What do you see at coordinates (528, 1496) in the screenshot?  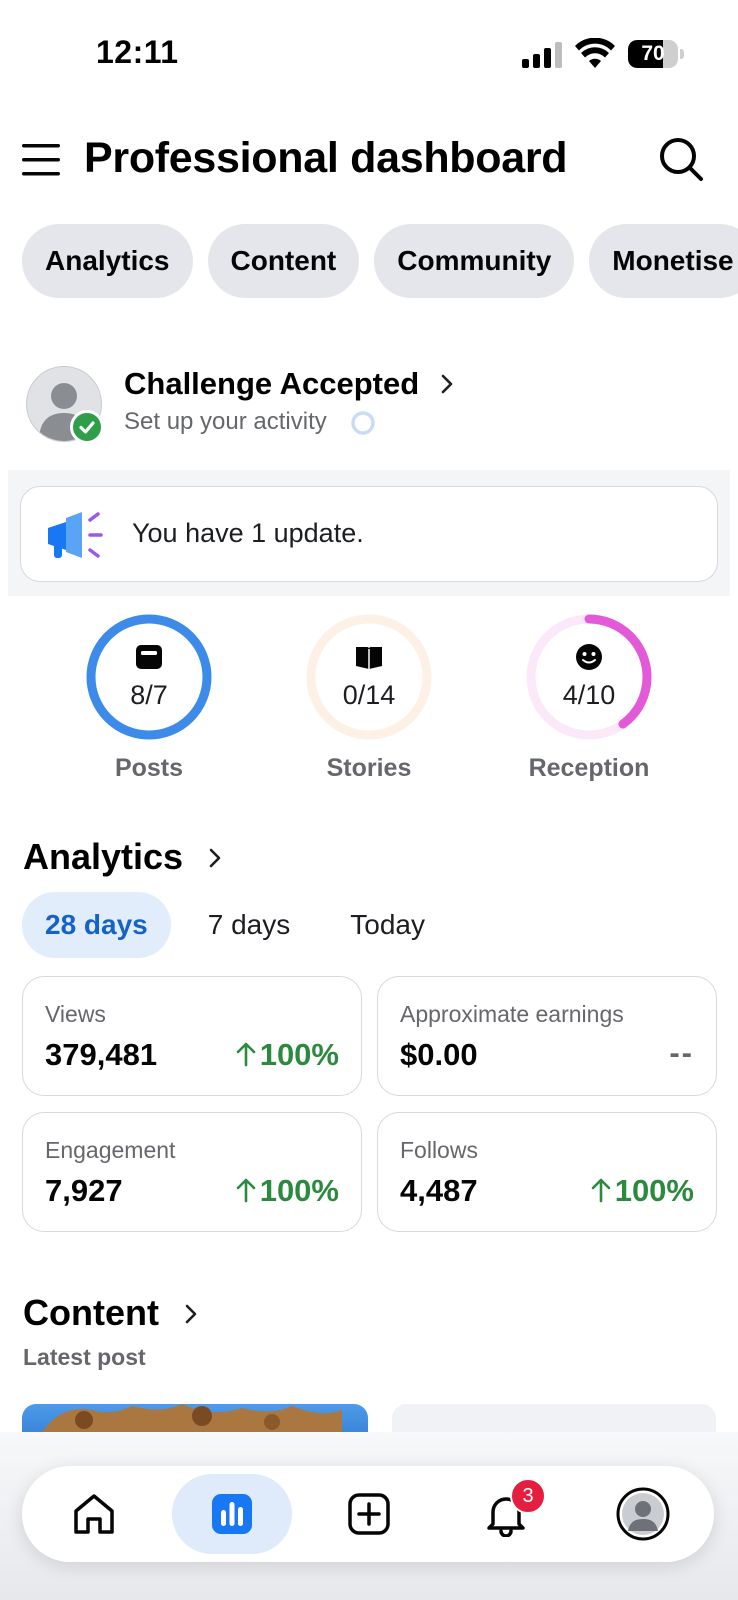 I see `notification-badge: 3` at bounding box center [528, 1496].